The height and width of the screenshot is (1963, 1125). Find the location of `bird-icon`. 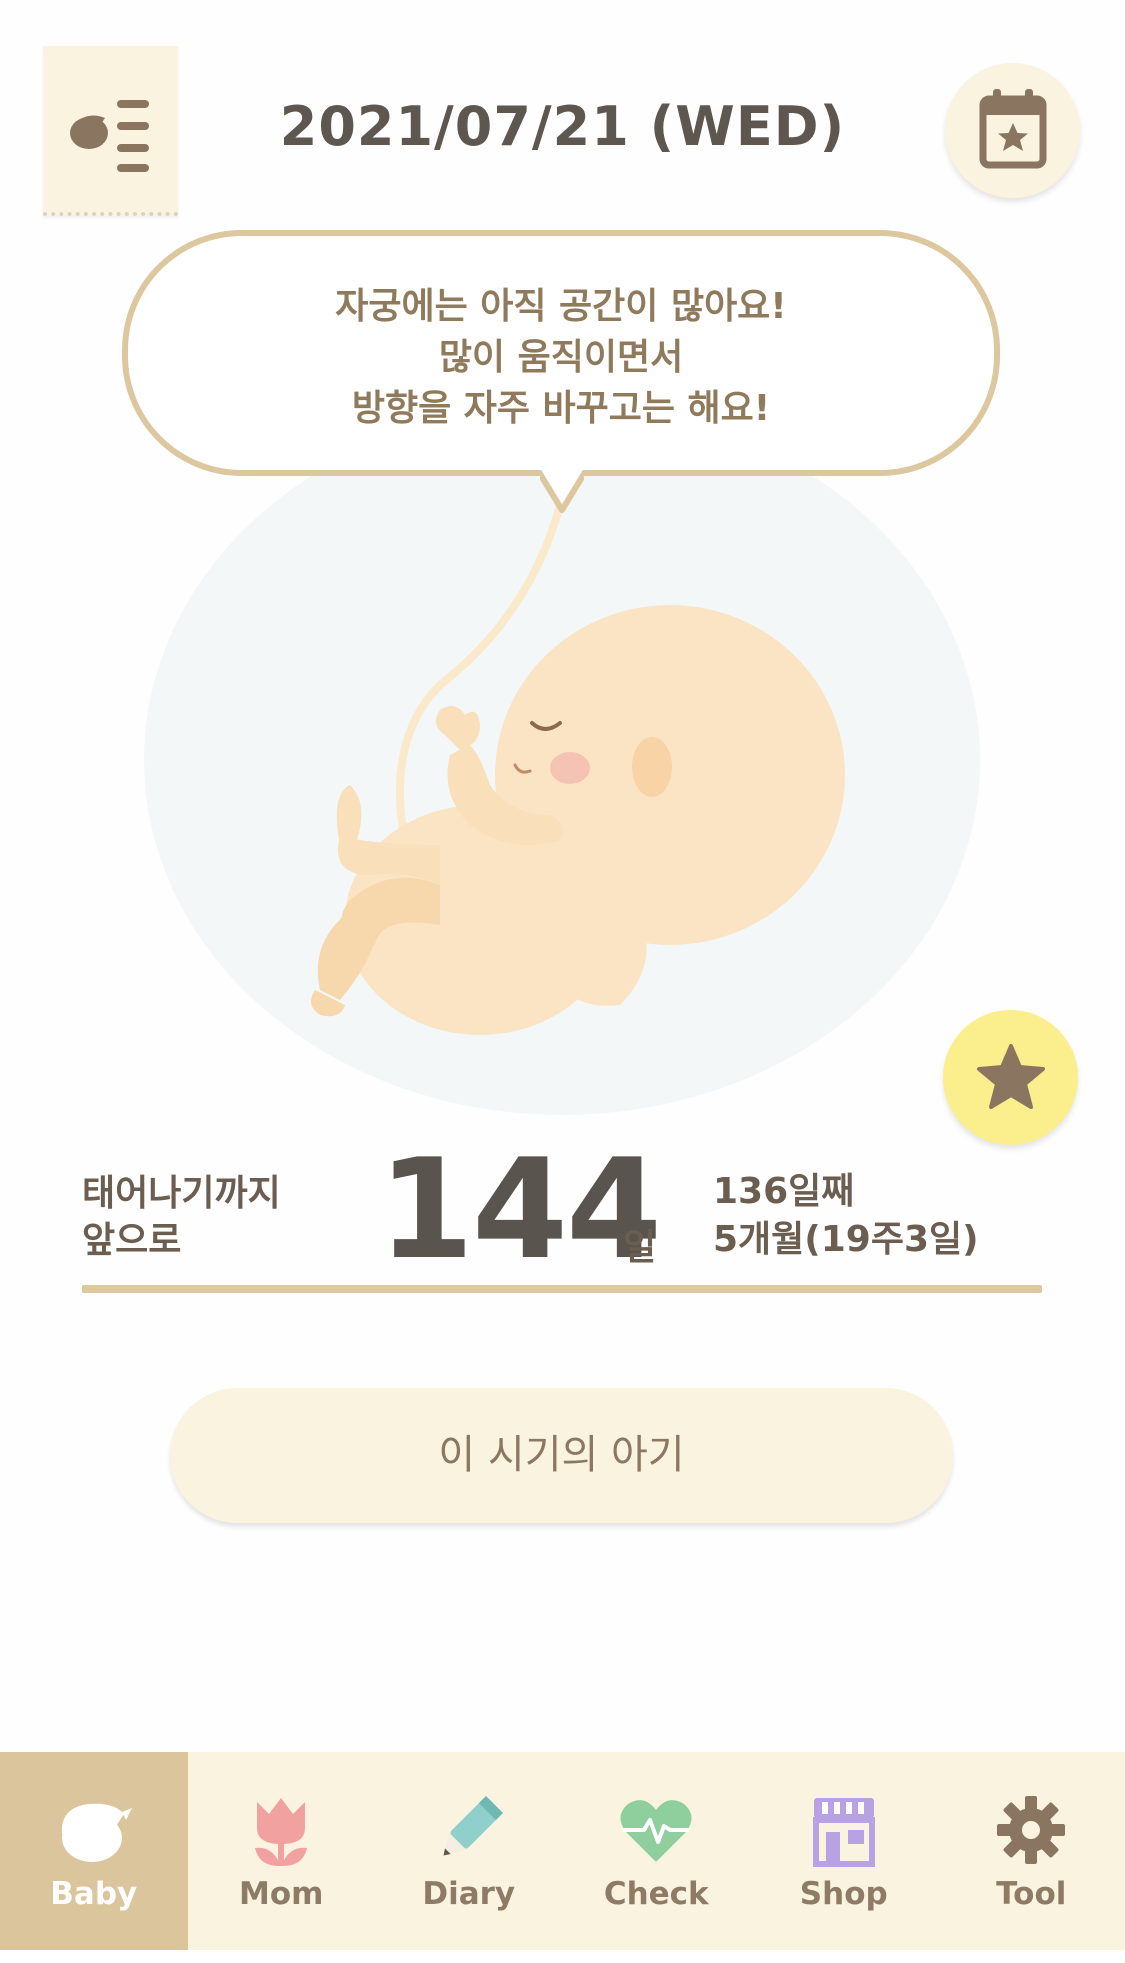

bird-icon is located at coordinates (96, 1832).